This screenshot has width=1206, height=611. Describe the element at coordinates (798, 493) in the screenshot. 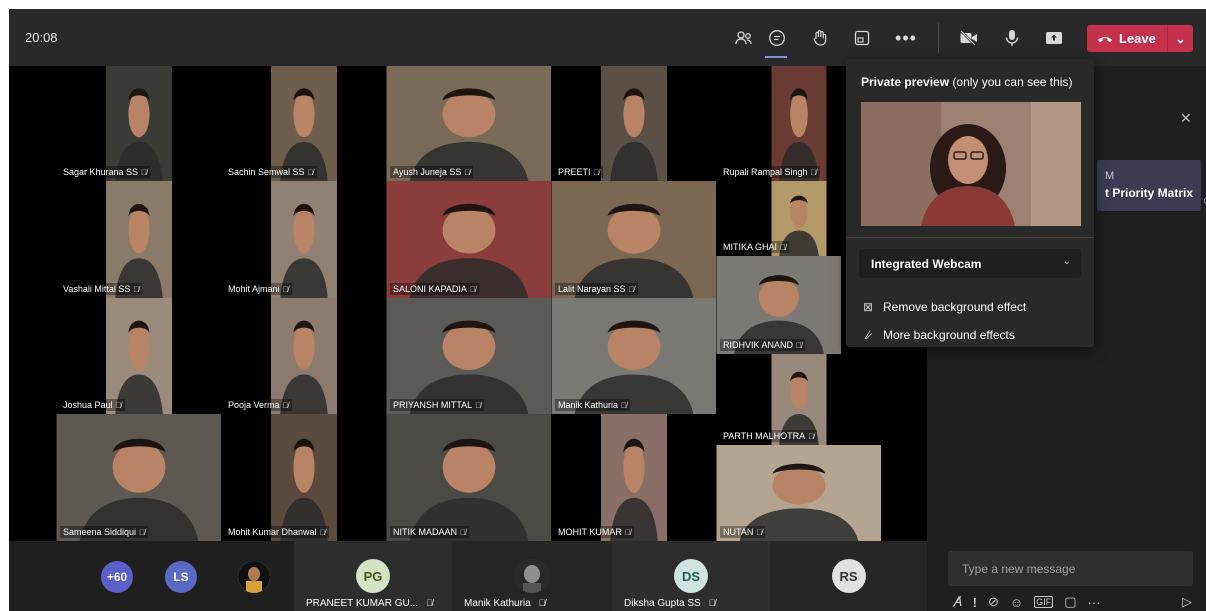

I see `video-tile: NUTAN 🎙̸` at that location.